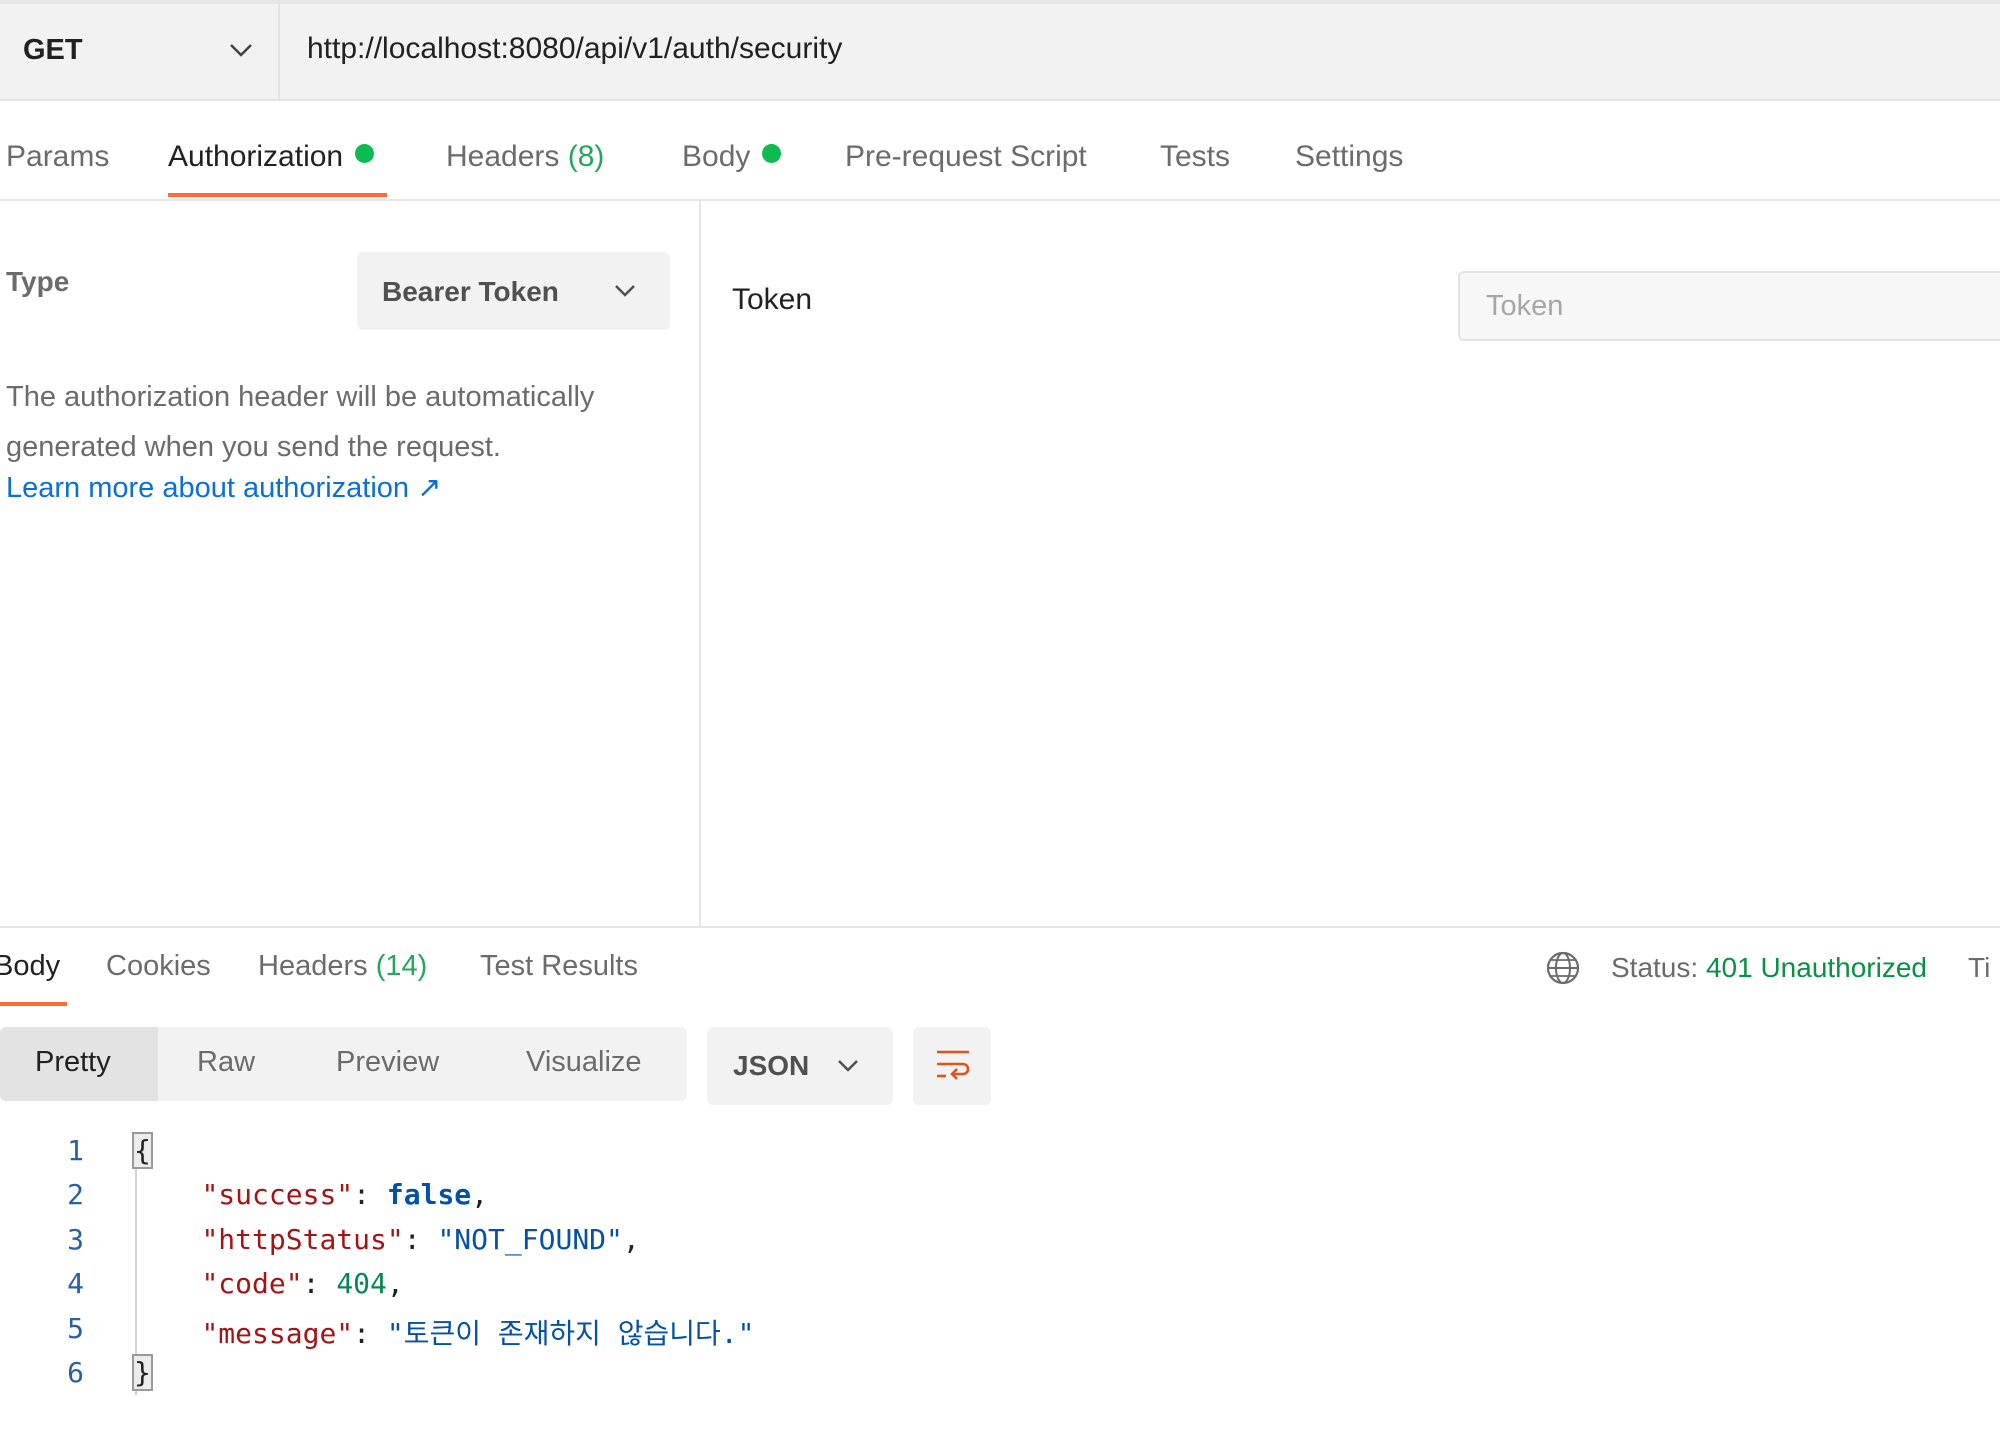  I want to click on json-open-brace: {, so click(142, 1150).